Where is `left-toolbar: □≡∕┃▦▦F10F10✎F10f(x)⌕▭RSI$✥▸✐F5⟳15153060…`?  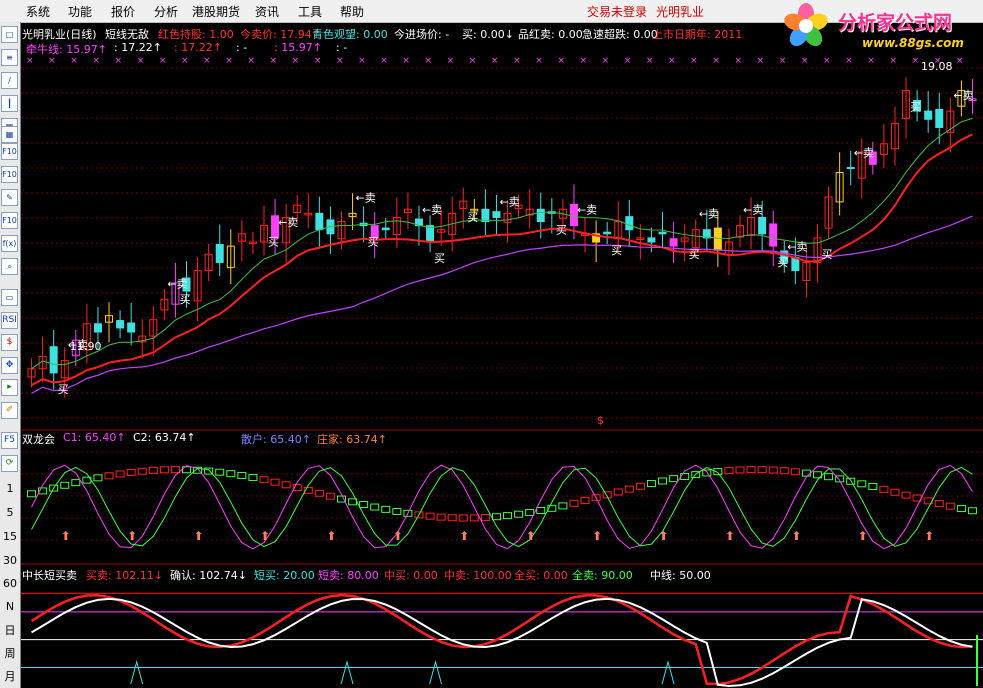 left-toolbar: □≡∕┃▦▦F10F10✎F10f(x)⌕▭RSI$✥▸✐F5⟳15153060… is located at coordinates (10, 355).